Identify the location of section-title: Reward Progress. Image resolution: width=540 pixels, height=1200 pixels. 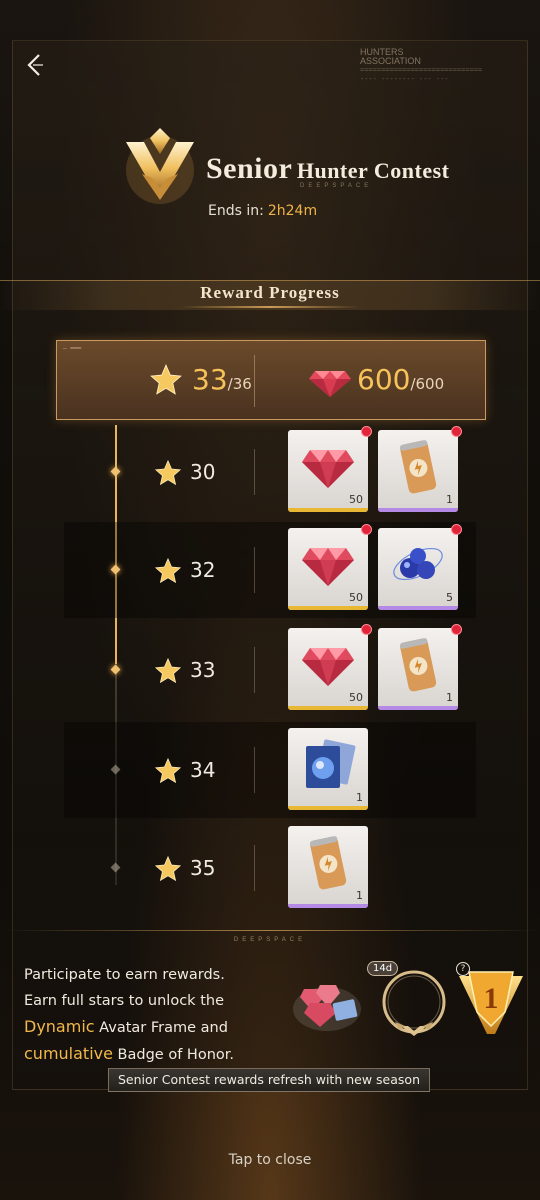
(270, 292).